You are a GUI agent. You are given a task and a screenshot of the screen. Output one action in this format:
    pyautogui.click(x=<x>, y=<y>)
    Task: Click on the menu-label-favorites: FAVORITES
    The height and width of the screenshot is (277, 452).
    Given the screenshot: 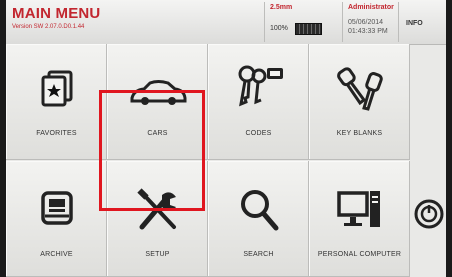 What is the action you would take?
    pyautogui.click(x=56, y=133)
    